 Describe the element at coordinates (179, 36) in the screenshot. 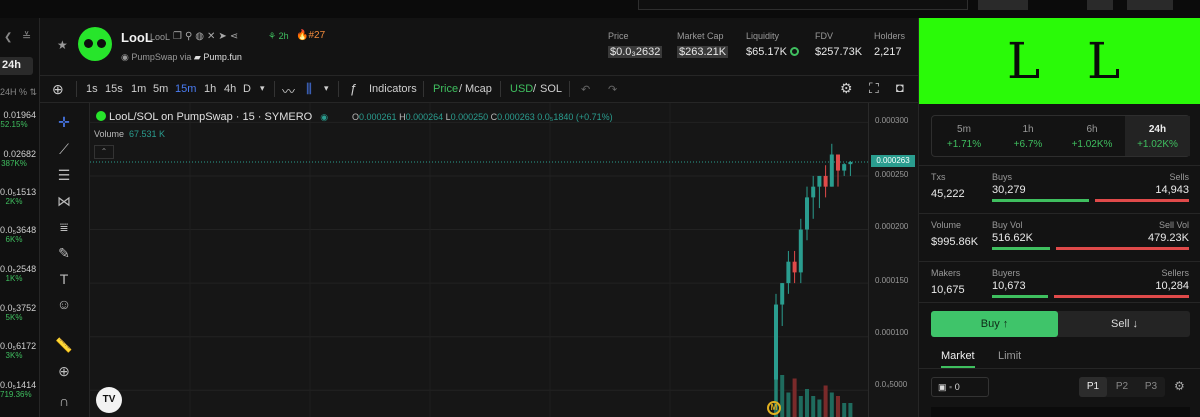

I see `copy-icon: ❐` at that location.